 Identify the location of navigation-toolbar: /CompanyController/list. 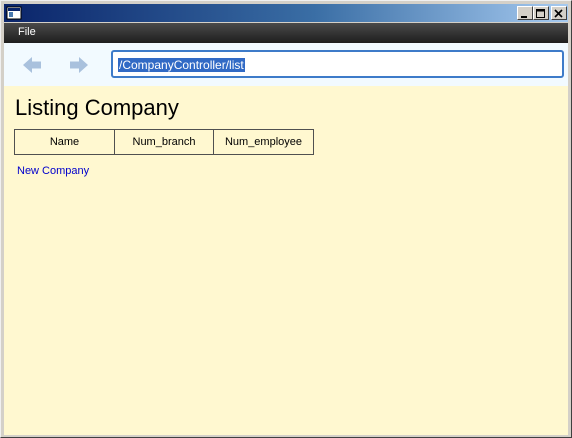
(286, 64).